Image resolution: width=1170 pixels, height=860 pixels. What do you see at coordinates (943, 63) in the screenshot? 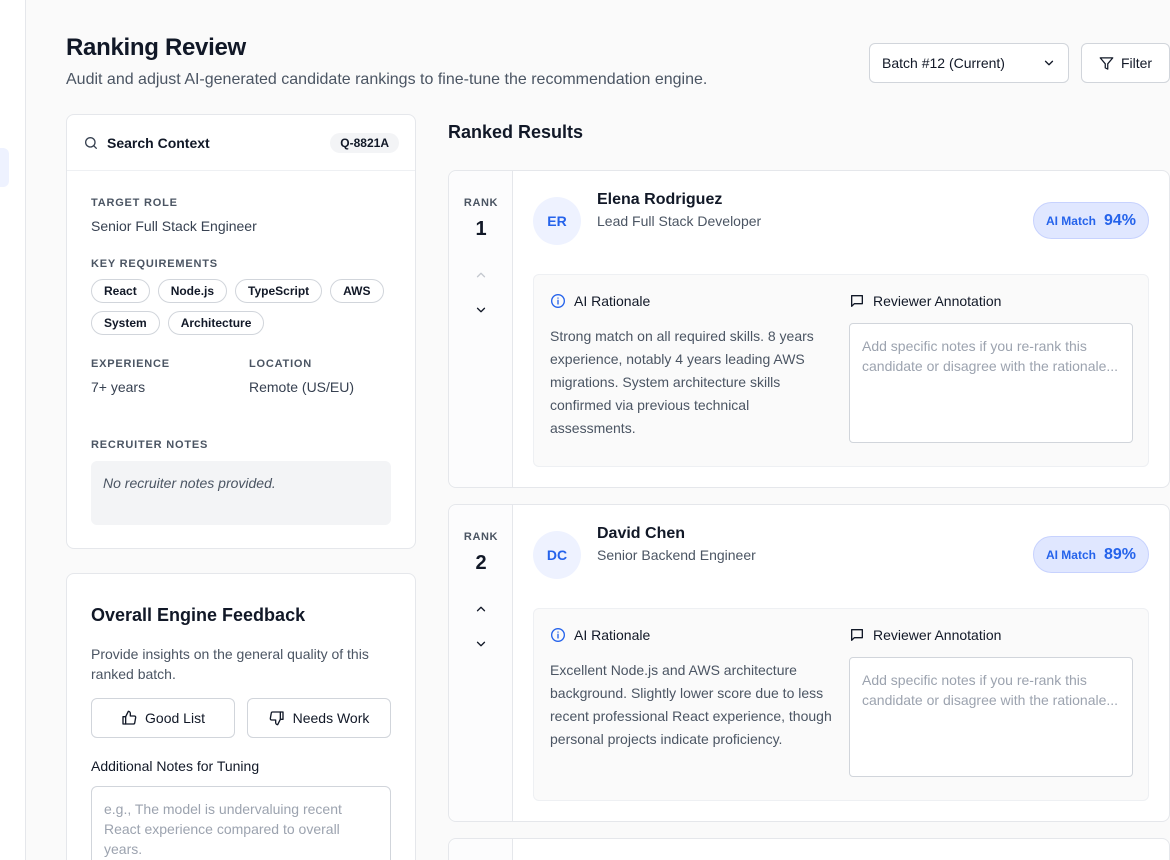
I see `batch-select-value: Batch #12 (Current)` at bounding box center [943, 63].